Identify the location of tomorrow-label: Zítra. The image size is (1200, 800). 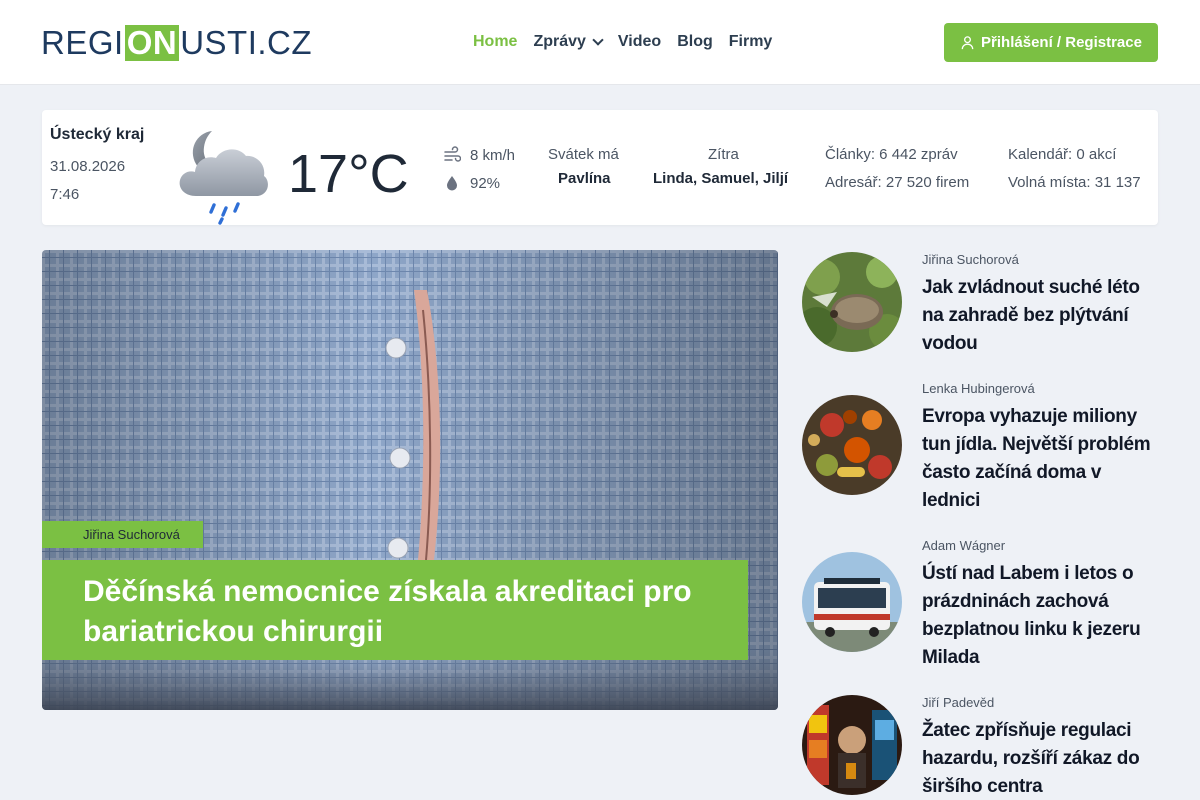
(723, 154).